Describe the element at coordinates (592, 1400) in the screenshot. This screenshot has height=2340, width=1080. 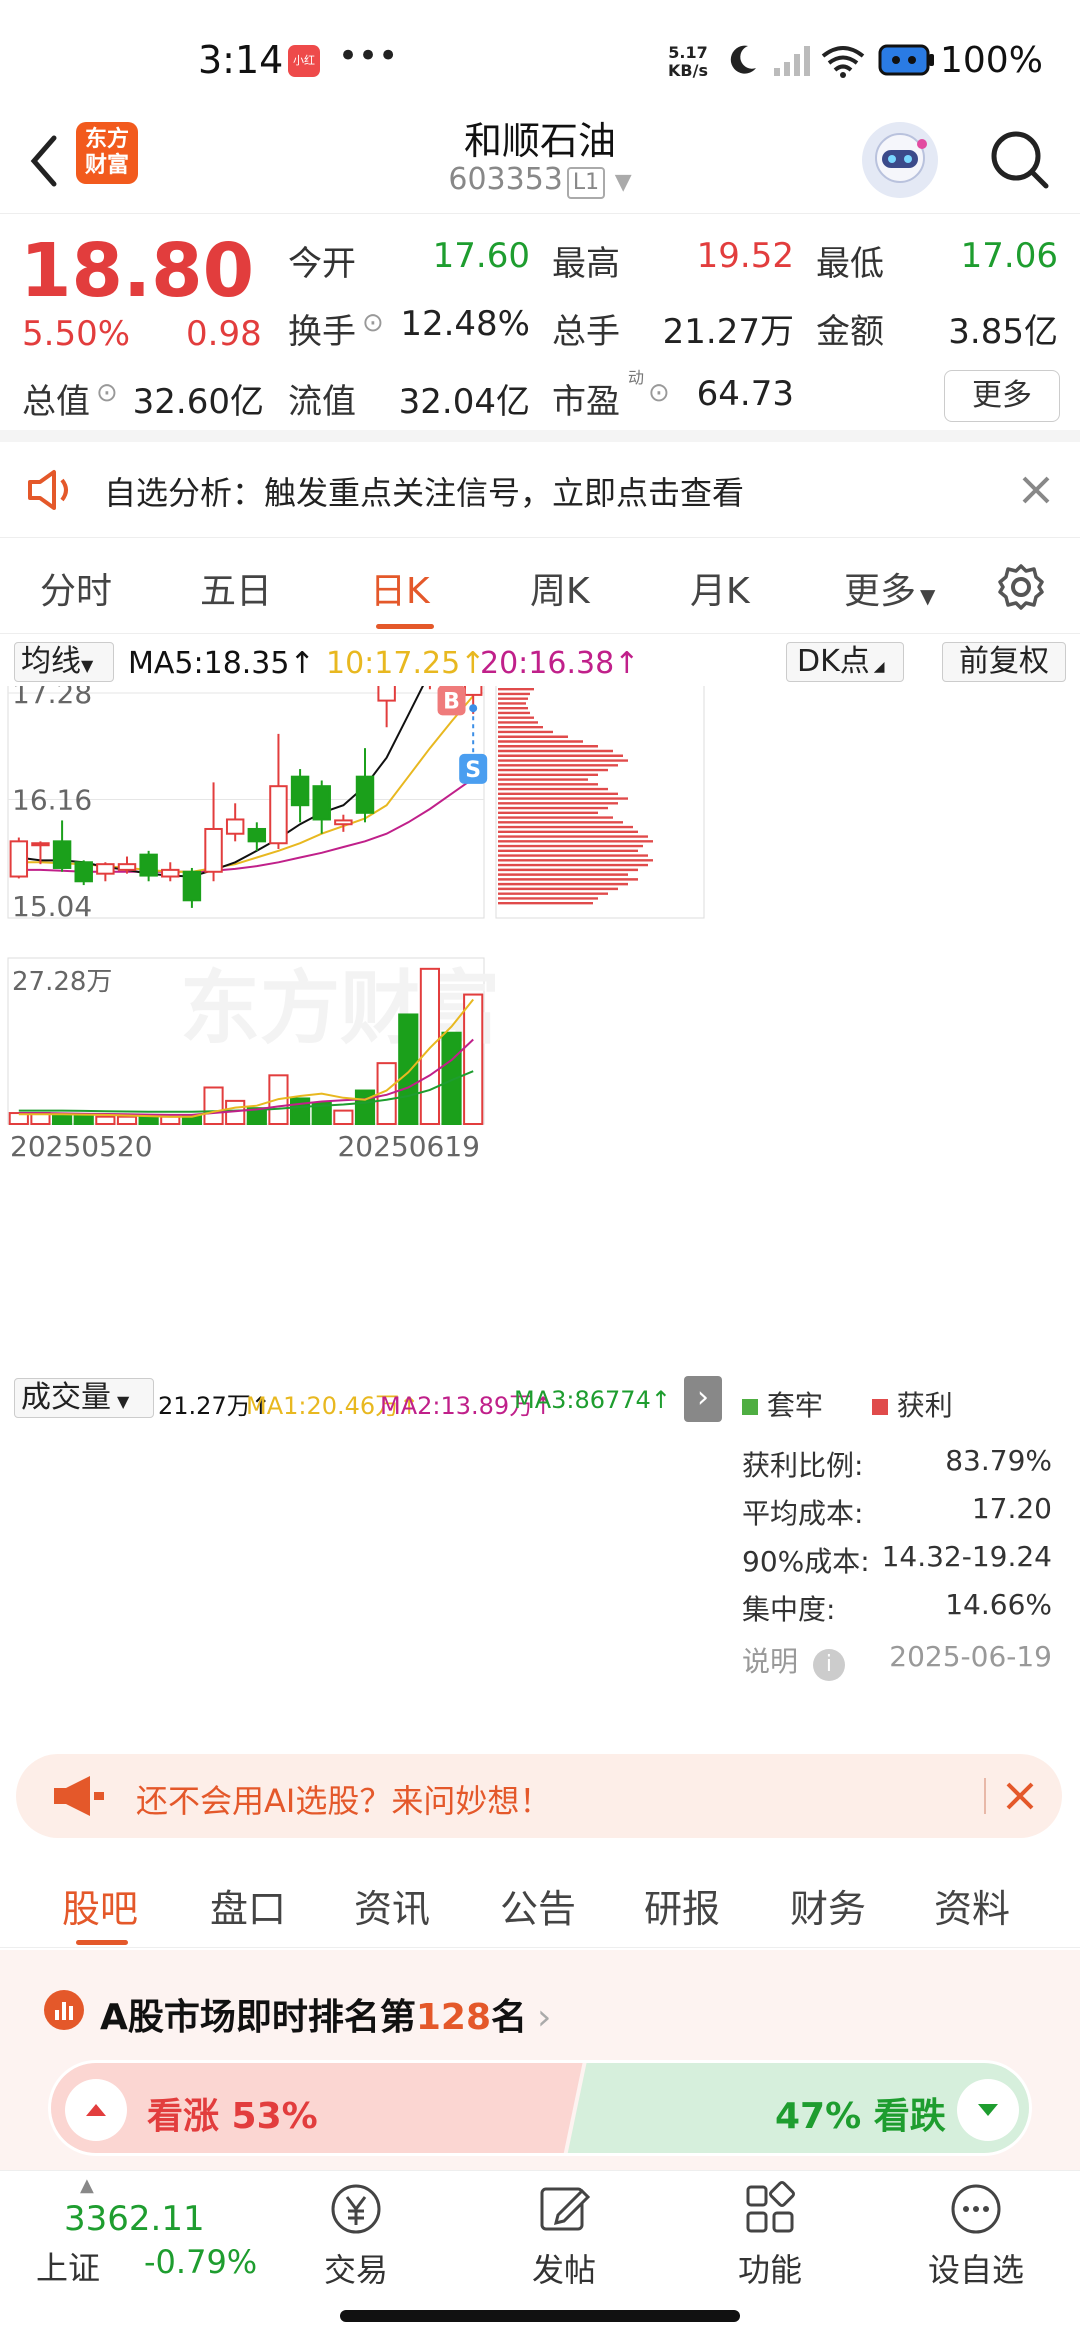
I see `vol-ma3-value: MA3:86774↑` at that location.